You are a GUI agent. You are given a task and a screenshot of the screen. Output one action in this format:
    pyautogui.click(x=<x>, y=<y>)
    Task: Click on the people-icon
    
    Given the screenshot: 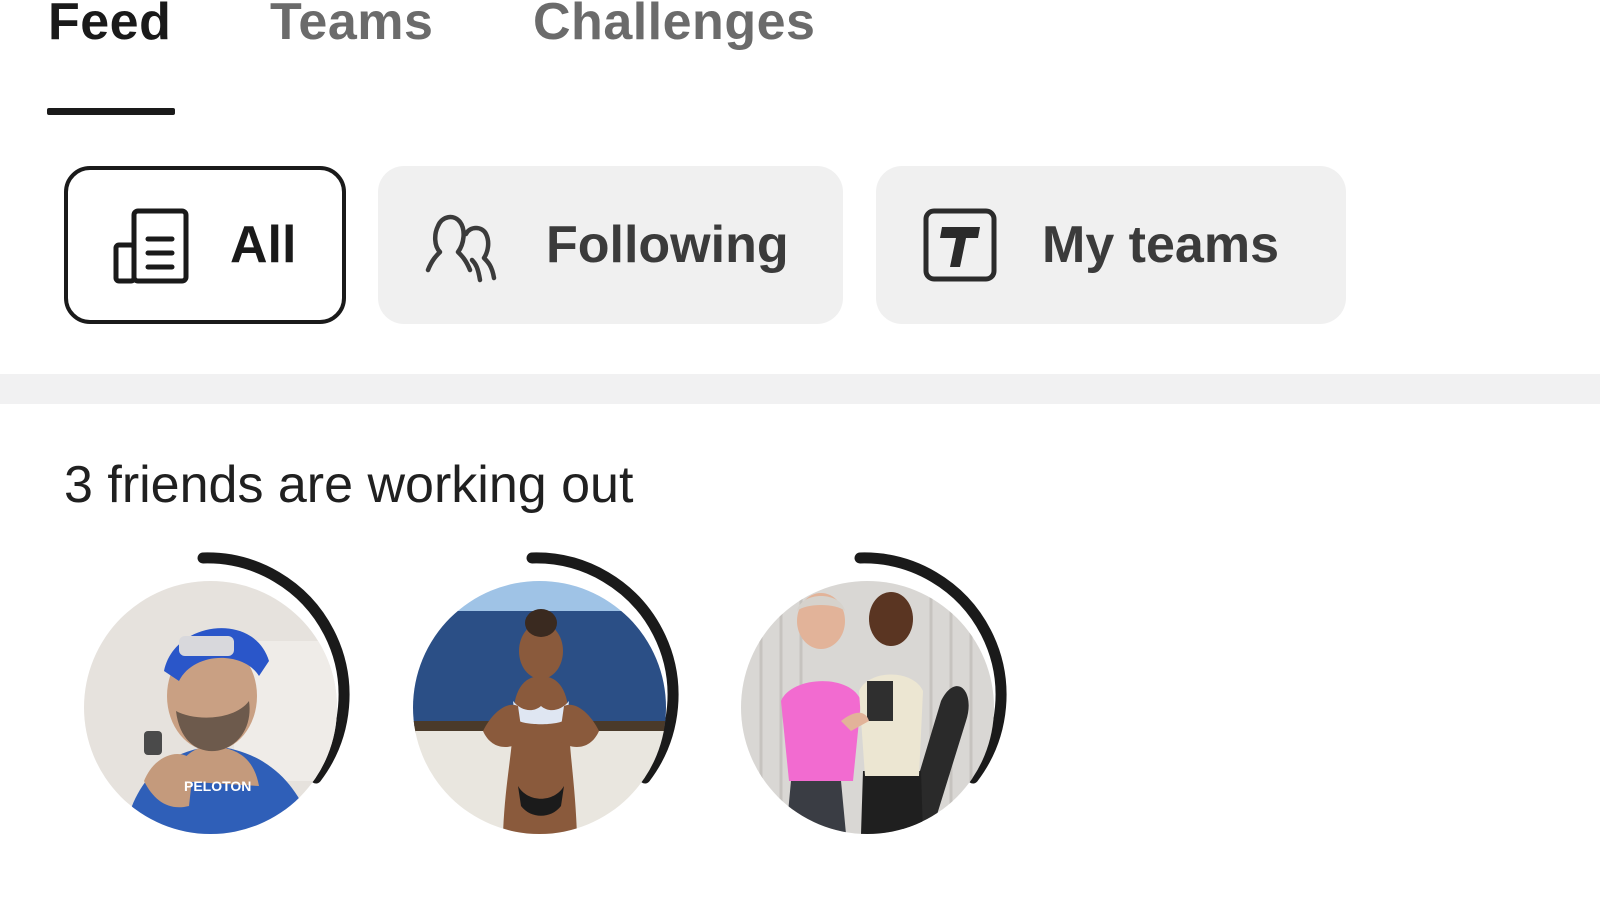 What is the action you would take?
    pyautogui.click(x=463, y=245)
    